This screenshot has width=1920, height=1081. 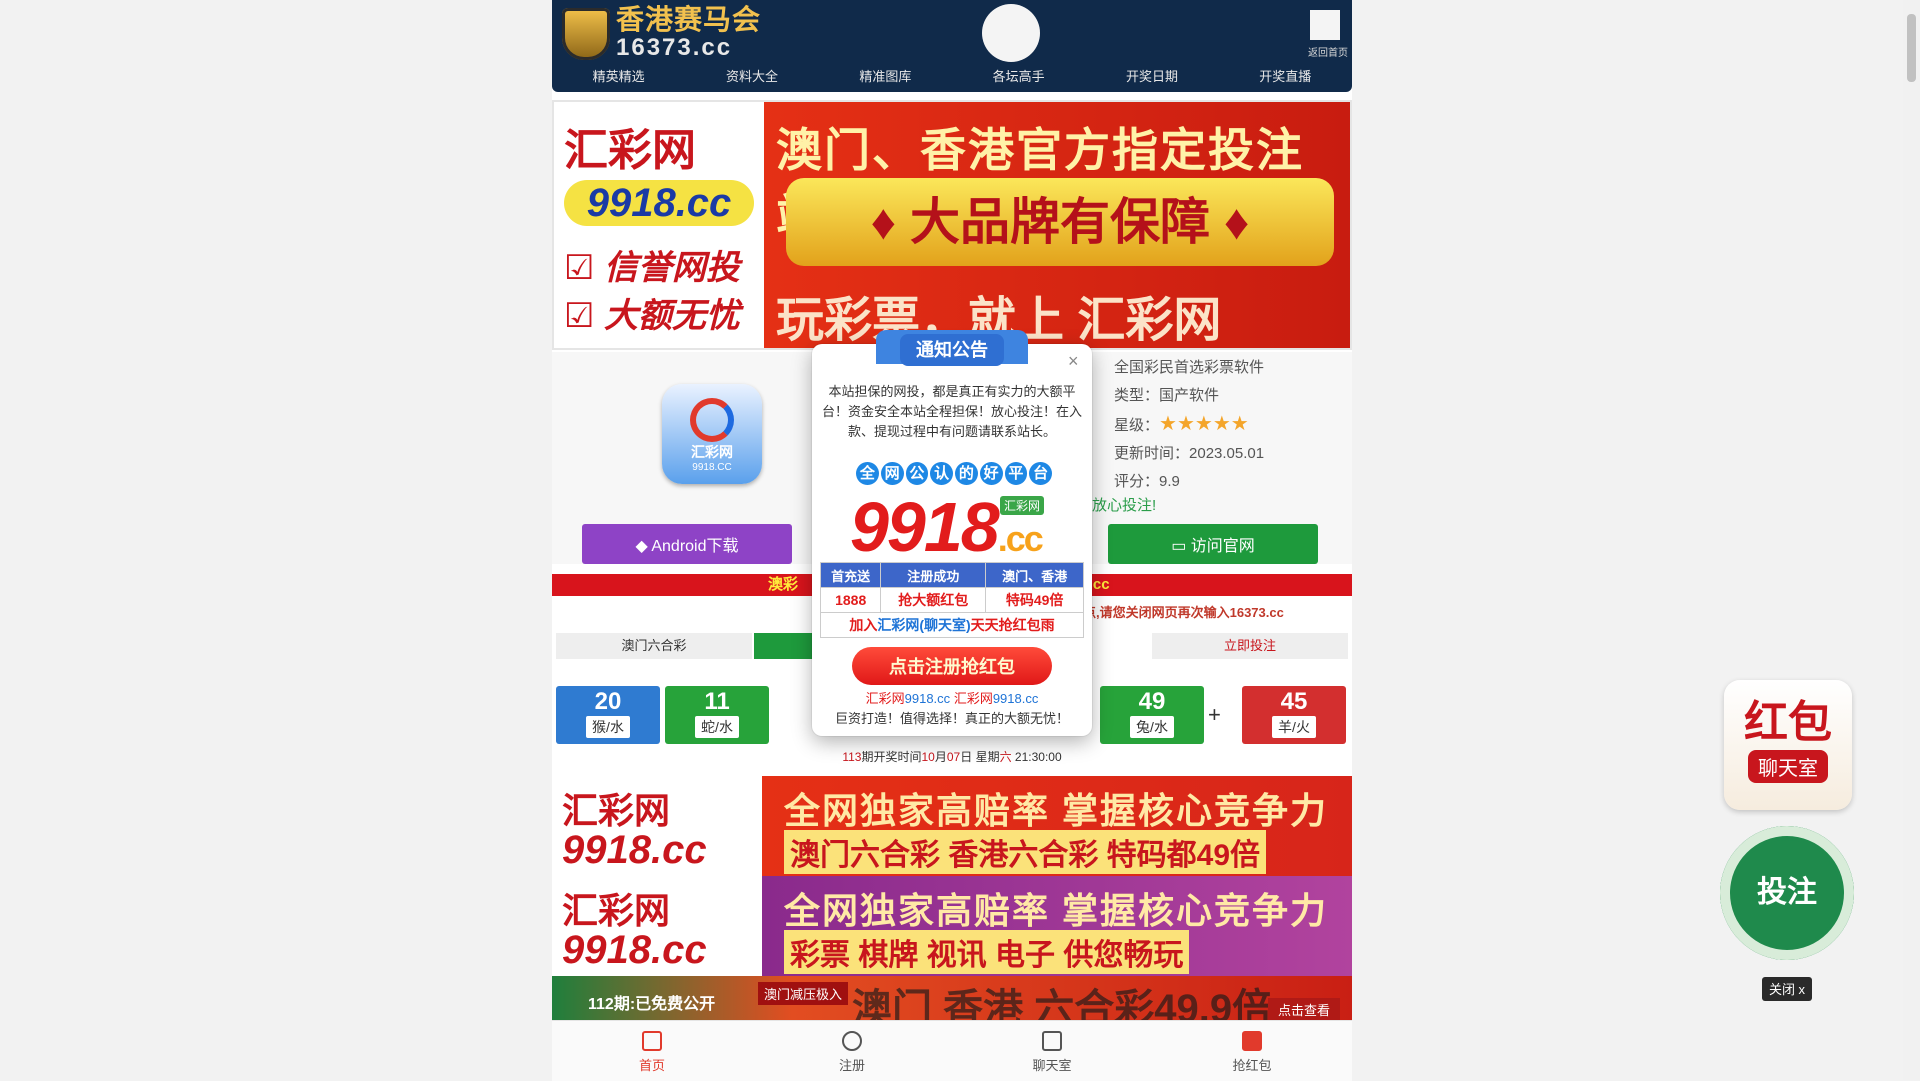 I want to click on app-score: 评分：9.9, so click(x=1147, y=481).